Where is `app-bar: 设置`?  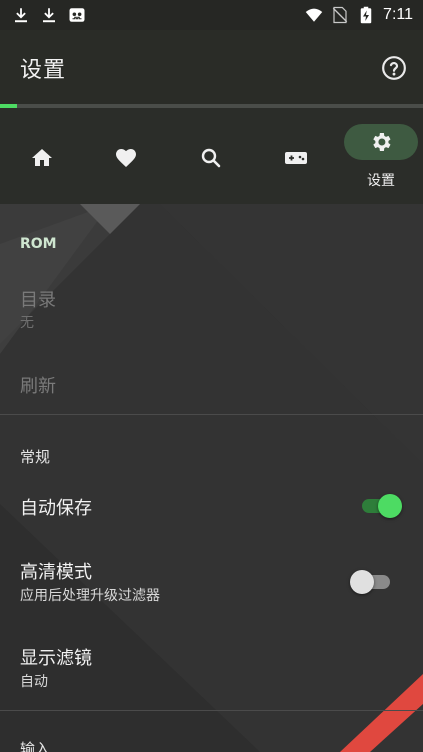 app-bar: 设置 is located at coordinates (211, 68).